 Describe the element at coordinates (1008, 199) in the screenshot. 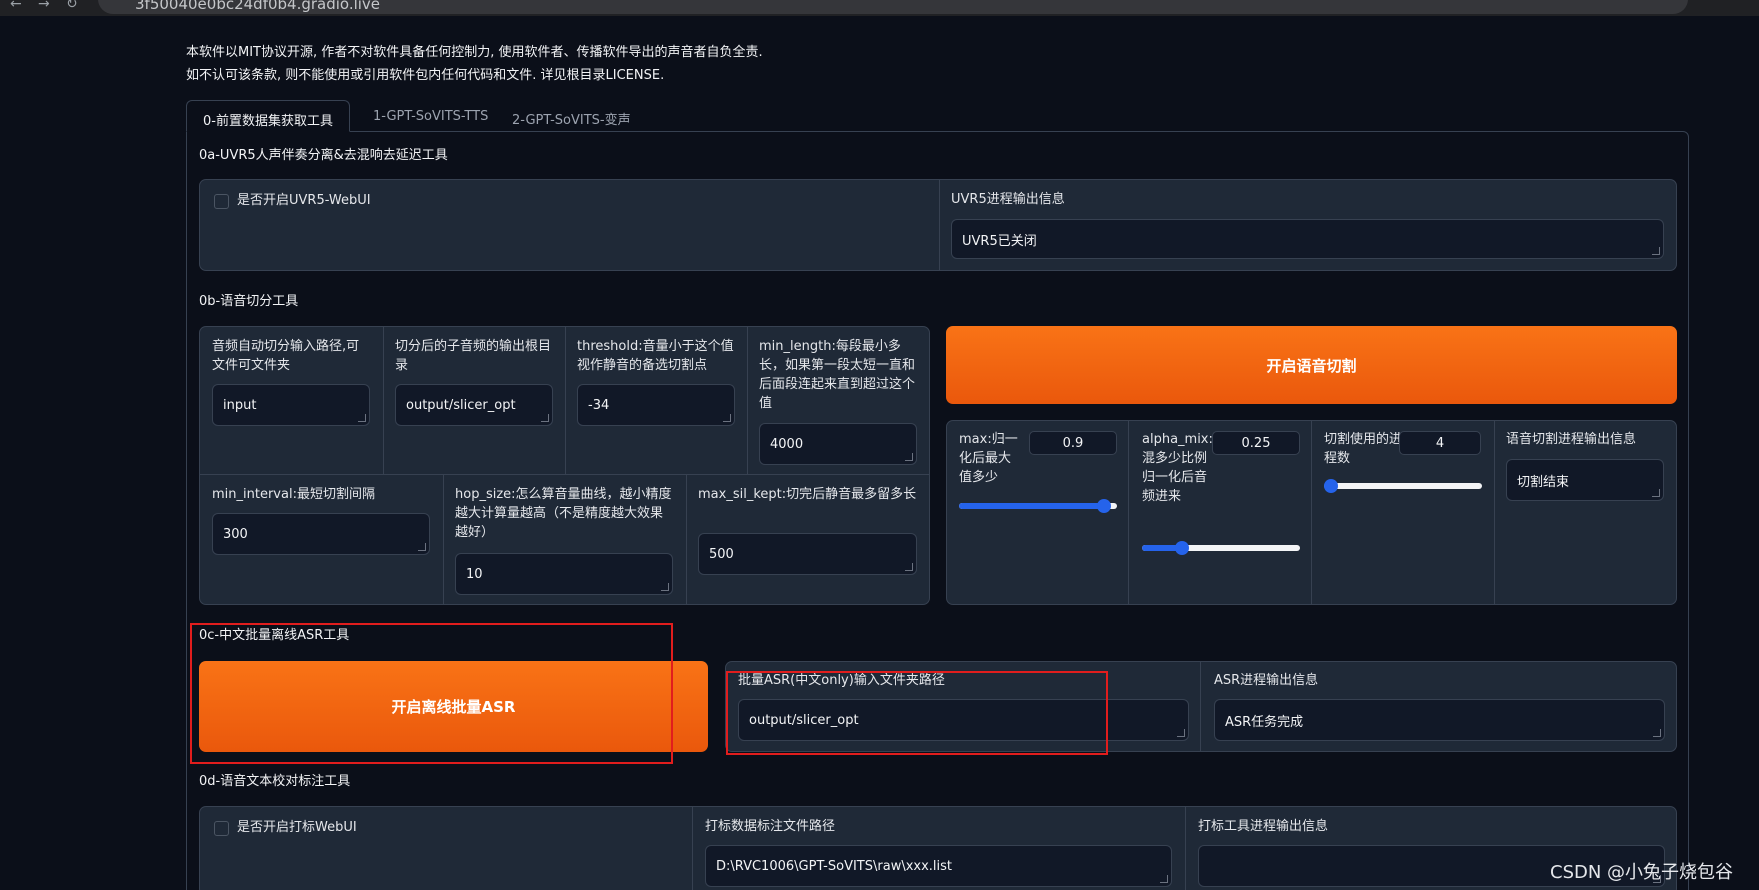

I see `uvr5-output-label: UVR5进程输出信息` at that location.